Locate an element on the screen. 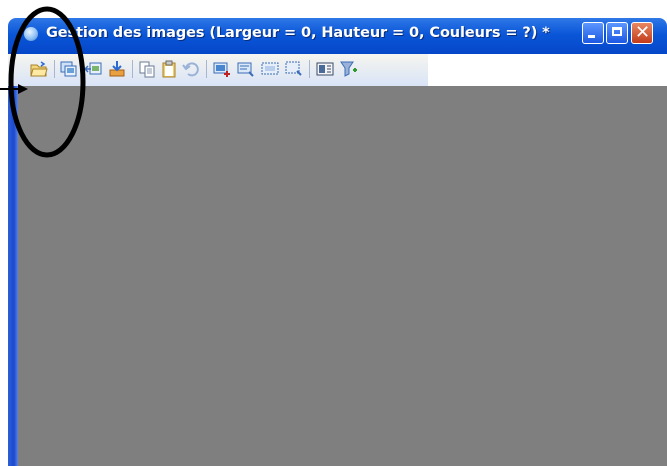 The height and width of the screenshot is (466, 667). add-image-icon is located at coordinates (222, 69).